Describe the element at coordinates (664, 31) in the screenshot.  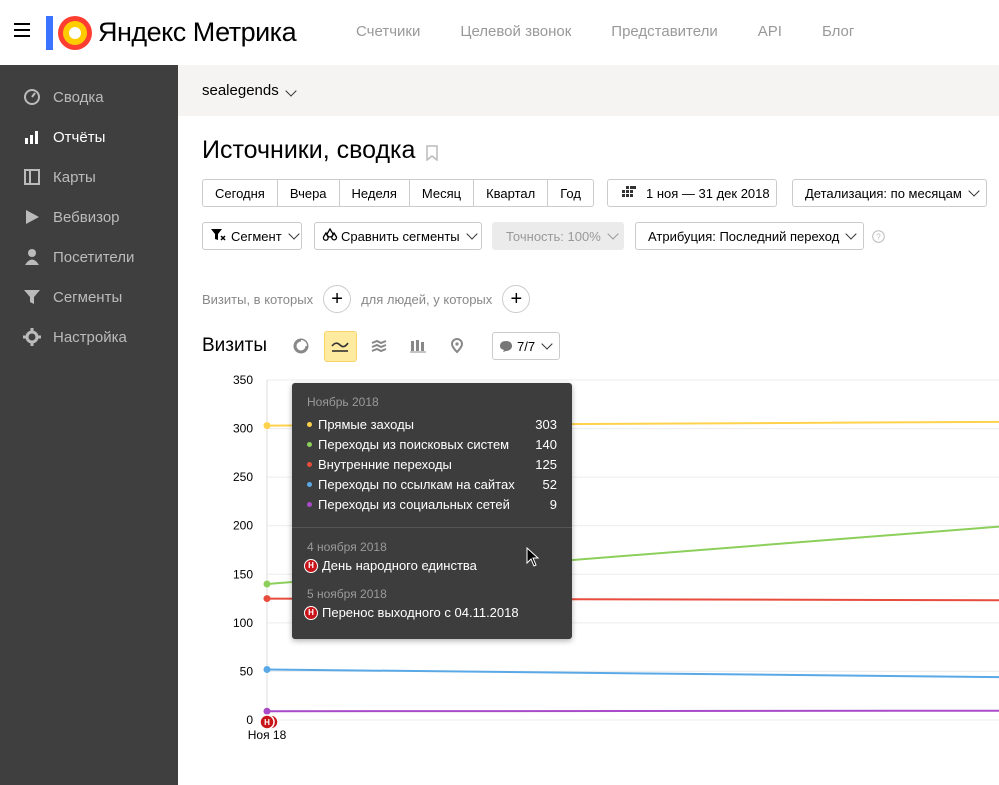
I see `nav-representatives: Представители` at that location.